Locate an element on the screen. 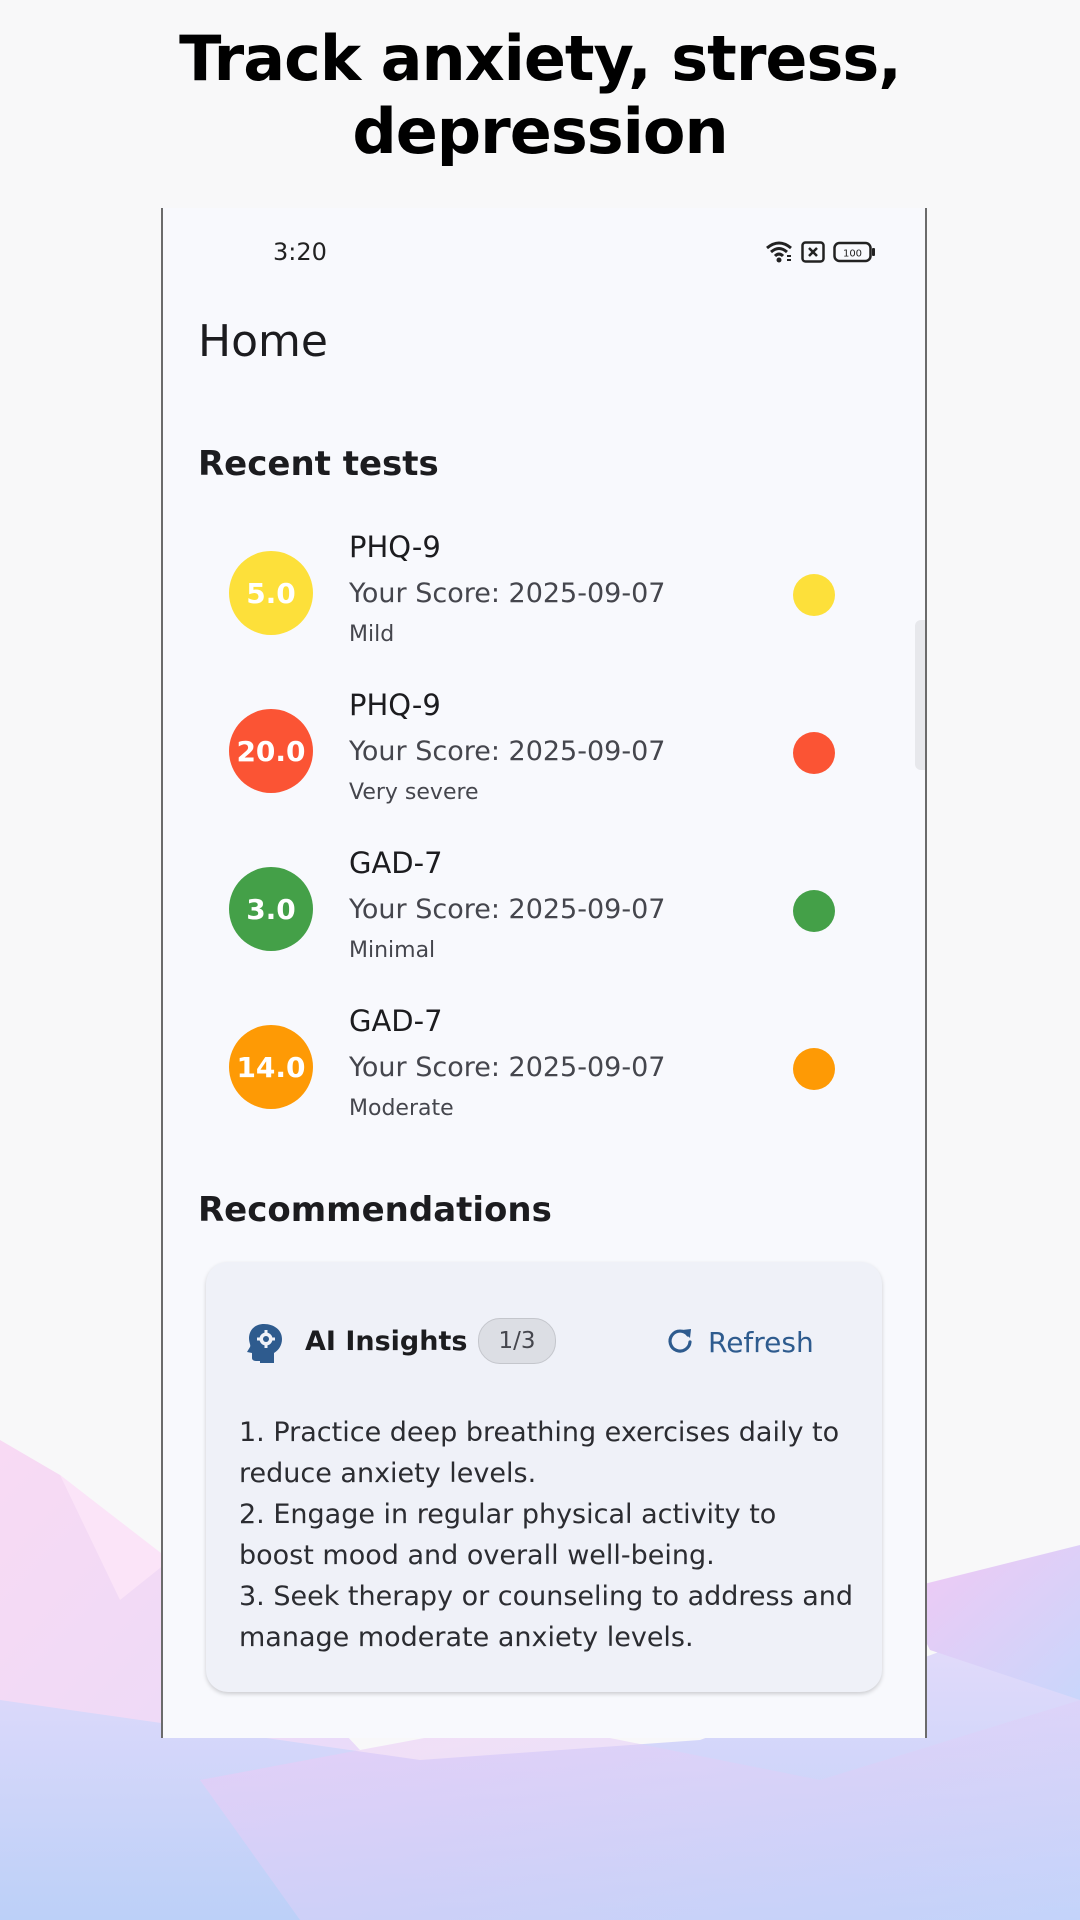 The width and height of the screenshot is (1080, 1920). card-header: AI Insights 1/3 Refresh is located at coordinates (546, 1343).